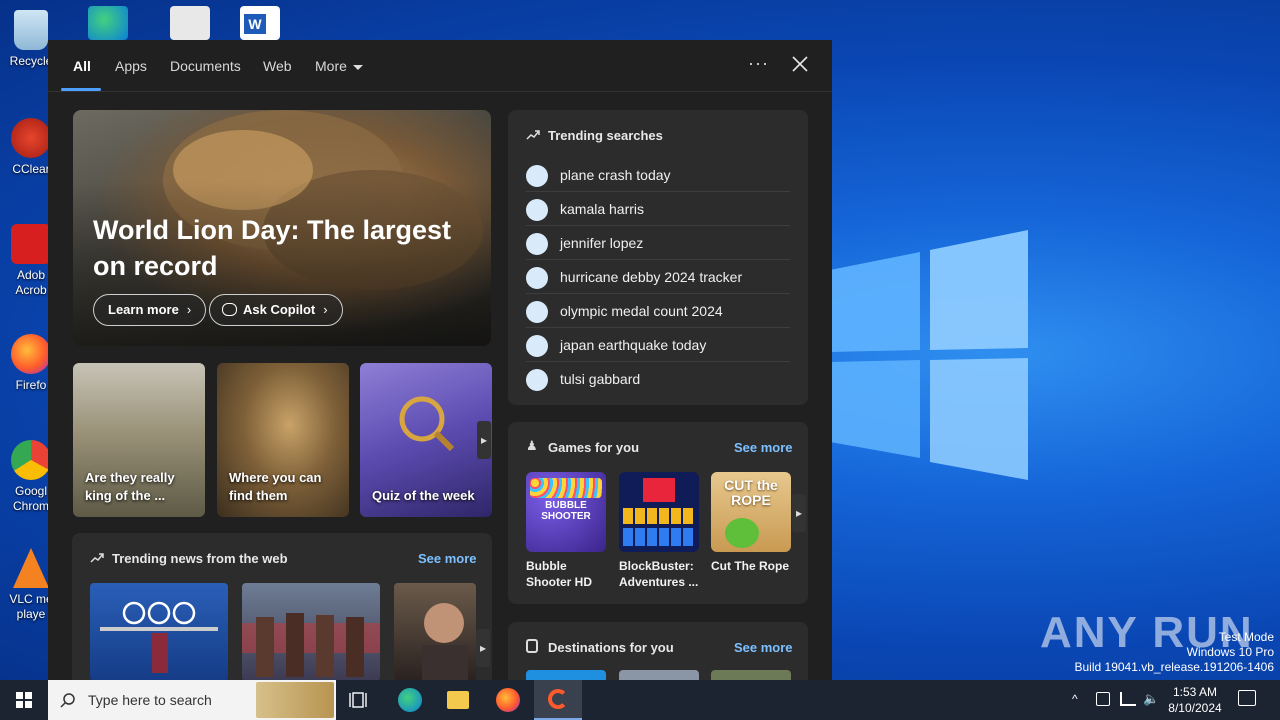 Image resolution: width=1280 pixels, height=720 pixels. Describe the element at coordinates (600, 379) in the screenshot. I see `trending-item-label: tulsi gabbard` at that location.